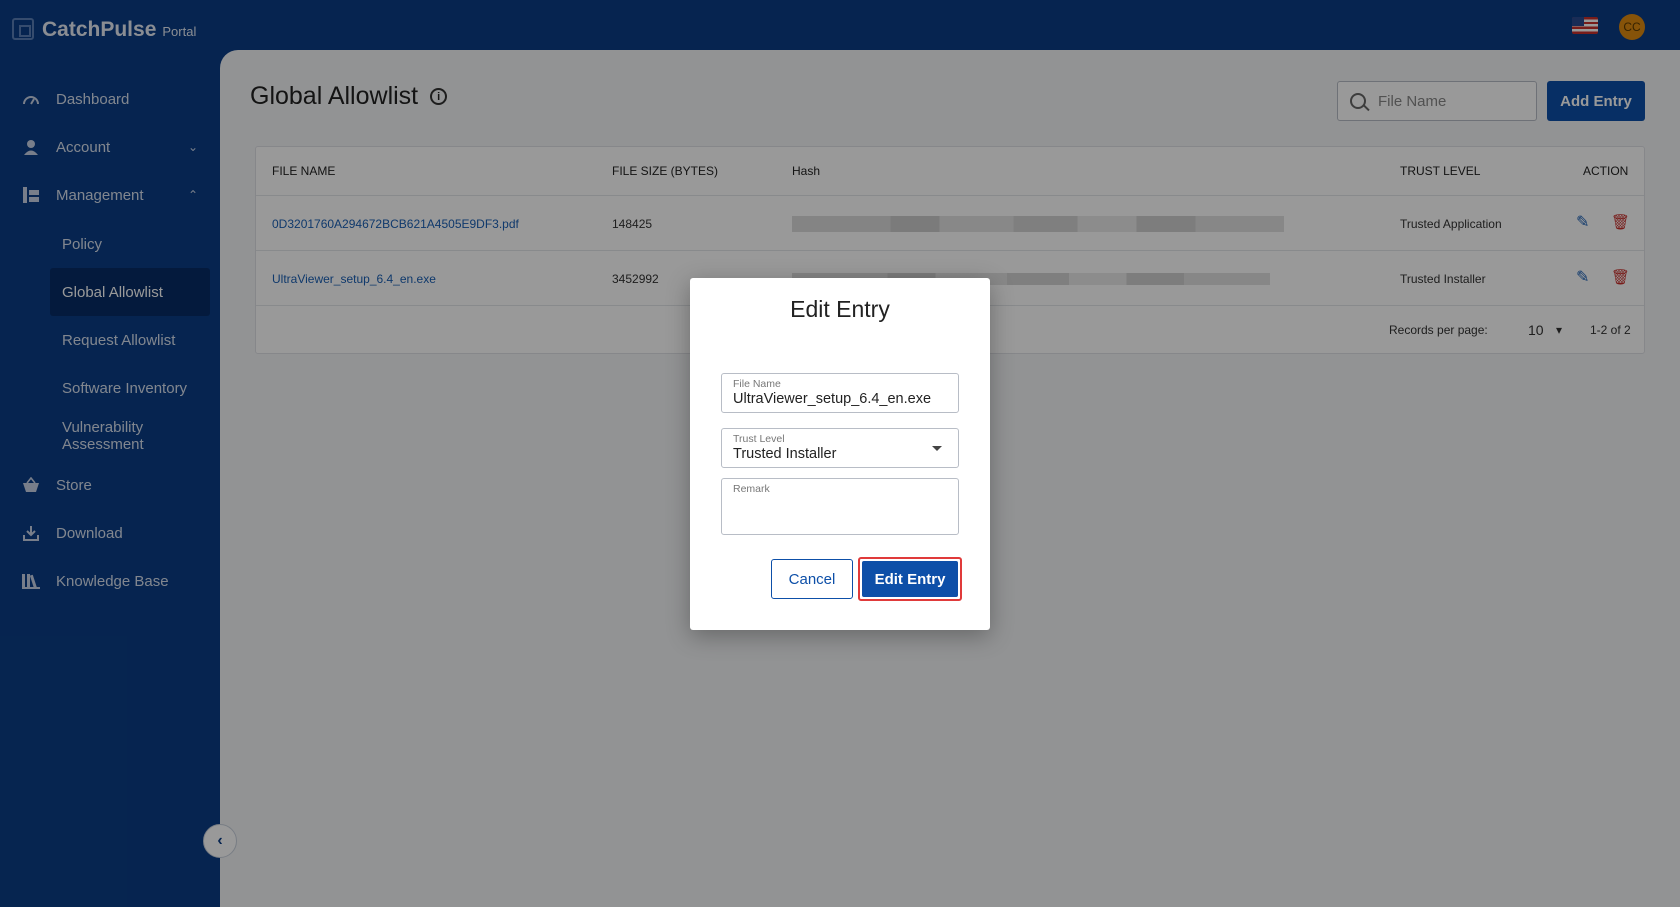  I want to click on remark-label: Remark, so click(751, 489).